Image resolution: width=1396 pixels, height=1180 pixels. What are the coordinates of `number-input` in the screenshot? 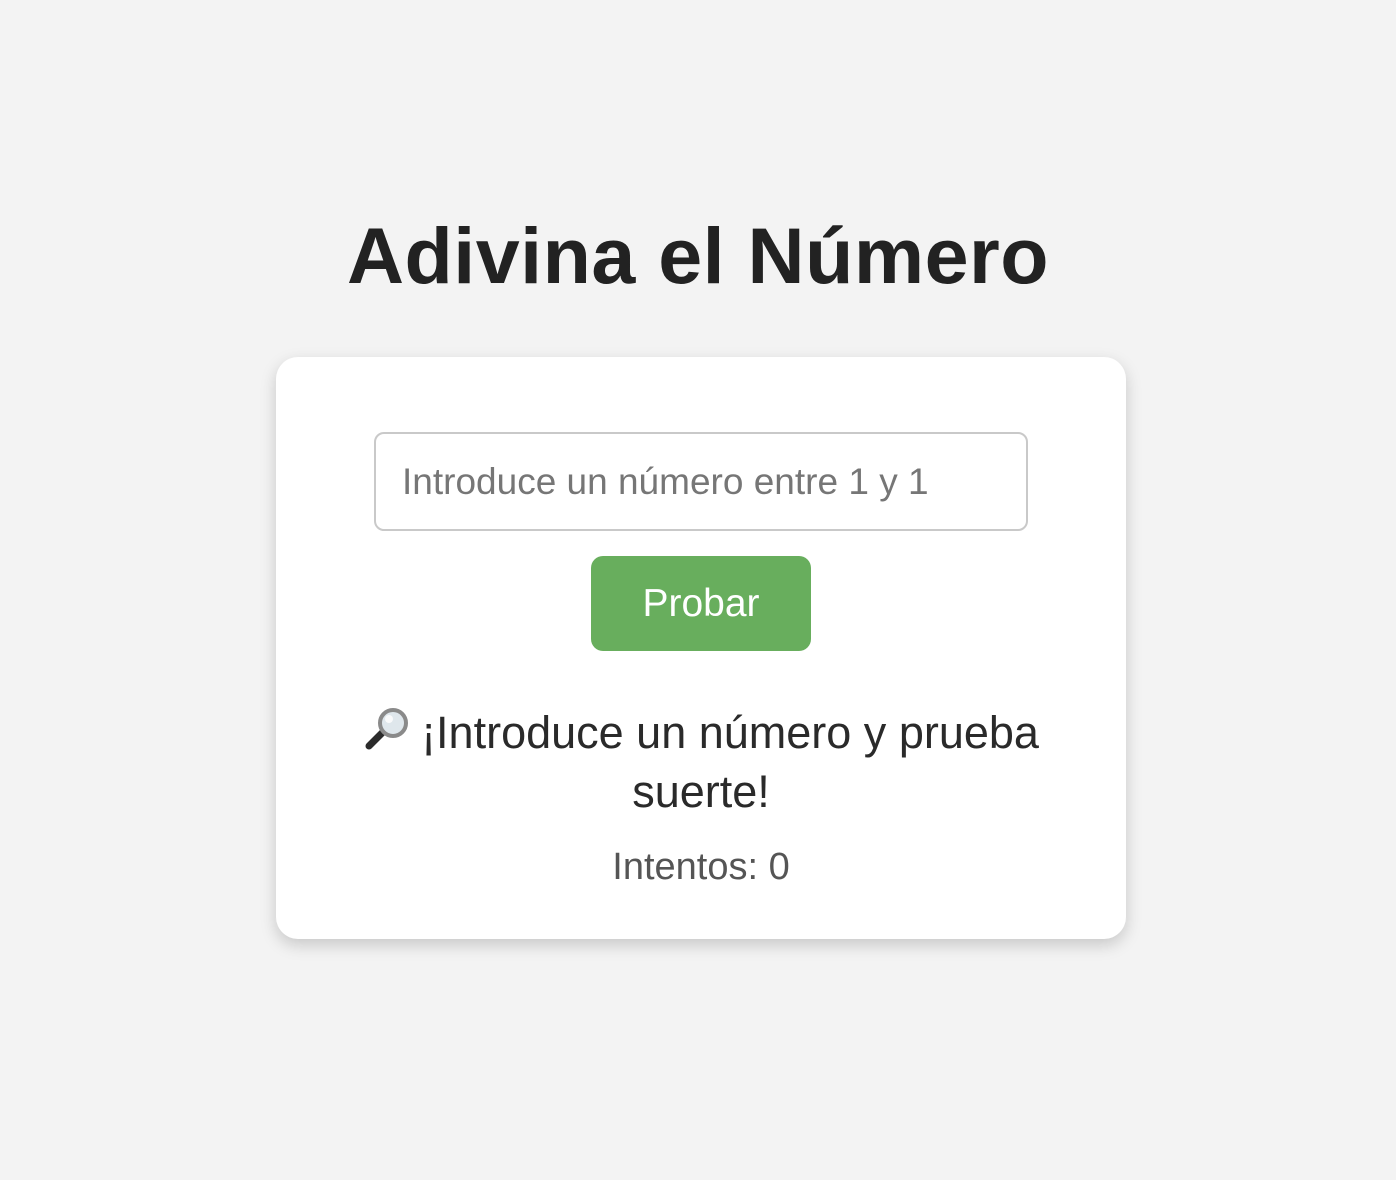 It's located at (701, 481).